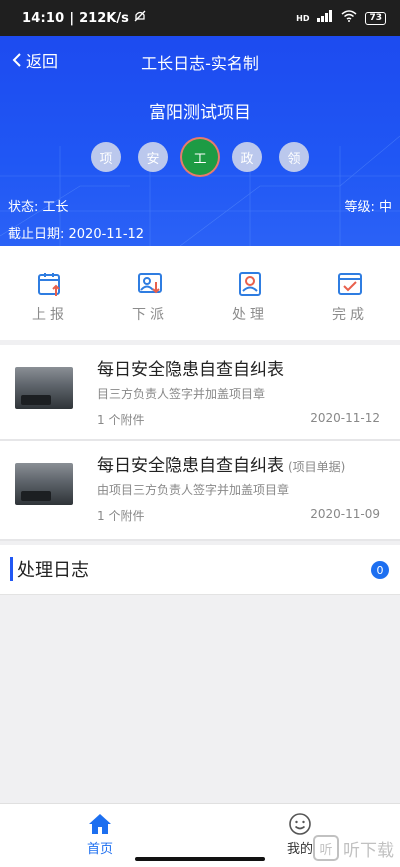 The height and width of the screenshot is (867, 400). Describe the element at coordinates (200, 570) in the screenshot. I see `process-log-section: 处理日志 0` at that location.